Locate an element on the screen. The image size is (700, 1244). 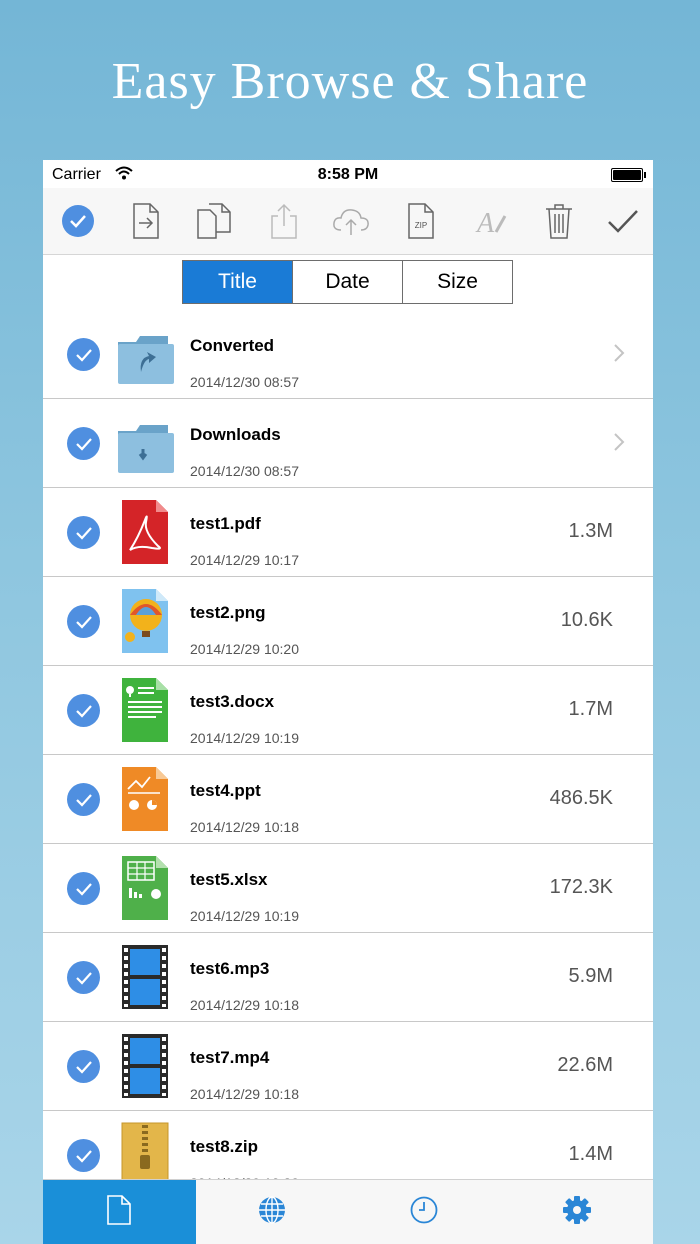
sort-date-tab: Date is located at coordinates (347, 282).